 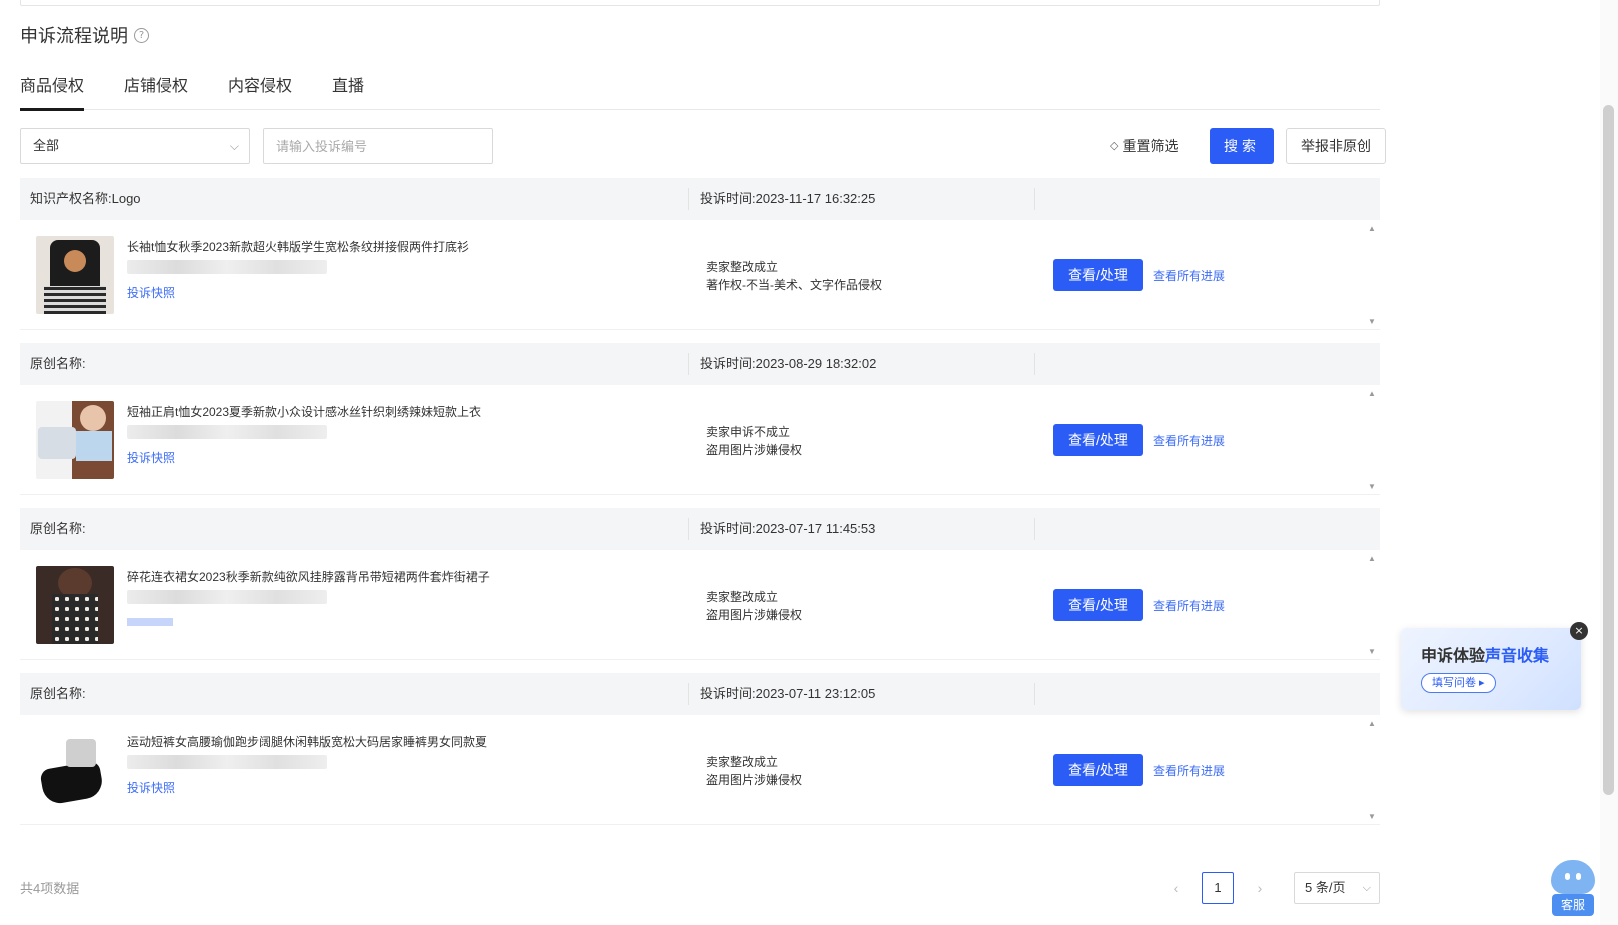 What do you see at coordinates (141, 35) in the screenshot?
I see `help-icon: ?` at bounding box center [141, 35].